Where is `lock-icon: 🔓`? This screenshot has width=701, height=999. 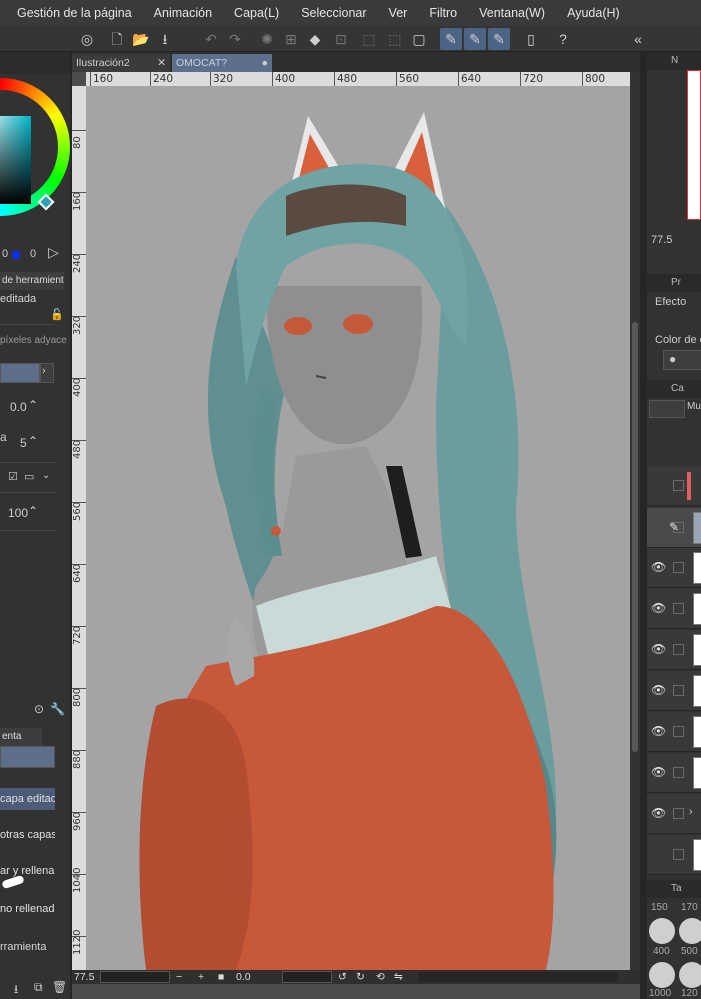 lock-icon: 🔓 is located at coordinates (57, 314).